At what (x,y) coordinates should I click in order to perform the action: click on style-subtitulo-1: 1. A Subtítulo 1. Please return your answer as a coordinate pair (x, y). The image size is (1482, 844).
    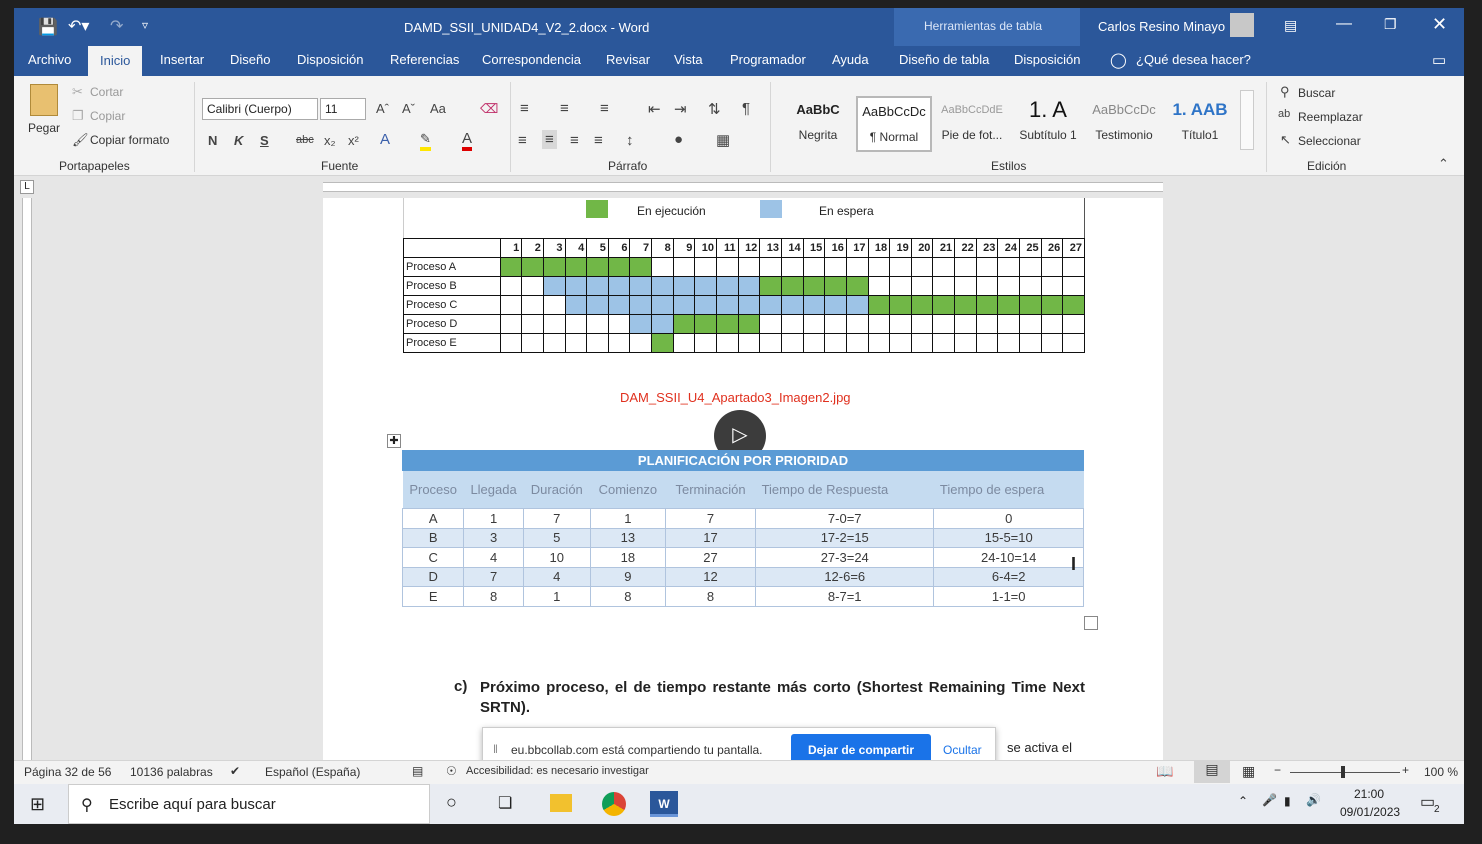
    Looking at the image, I should click on (1048, 124).